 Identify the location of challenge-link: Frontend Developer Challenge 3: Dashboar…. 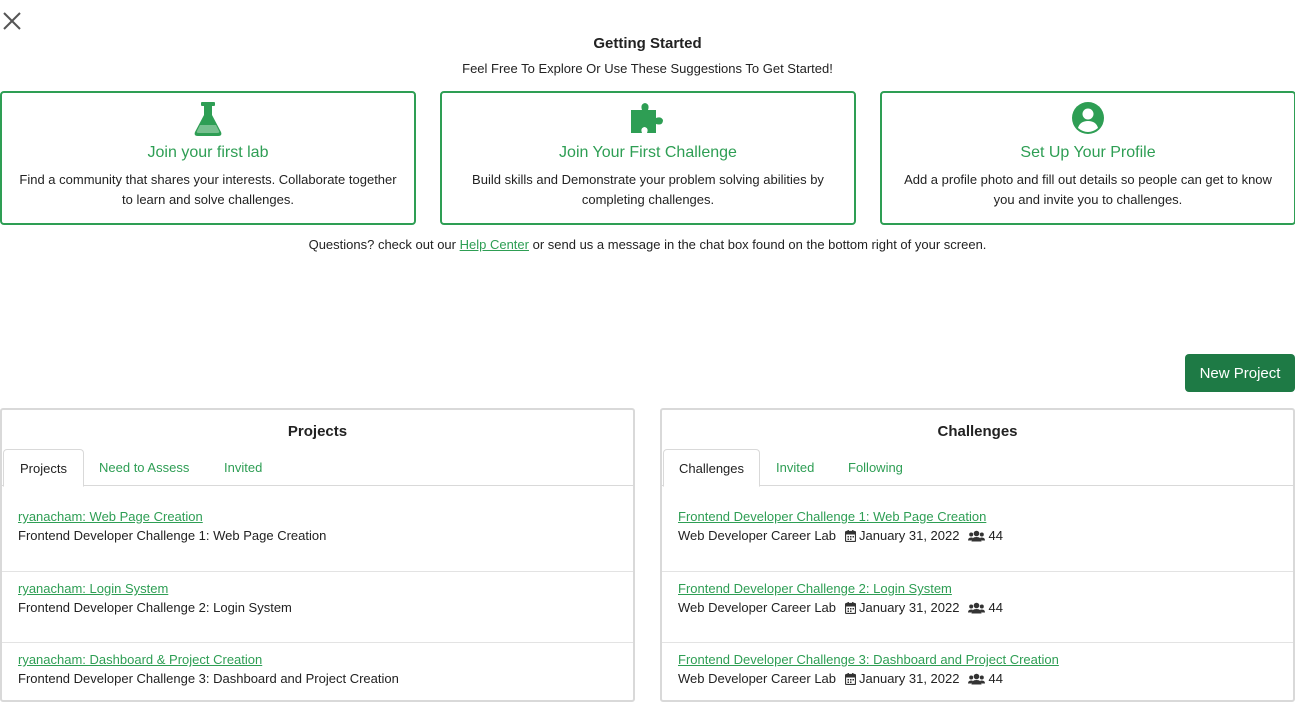
(868, 659).